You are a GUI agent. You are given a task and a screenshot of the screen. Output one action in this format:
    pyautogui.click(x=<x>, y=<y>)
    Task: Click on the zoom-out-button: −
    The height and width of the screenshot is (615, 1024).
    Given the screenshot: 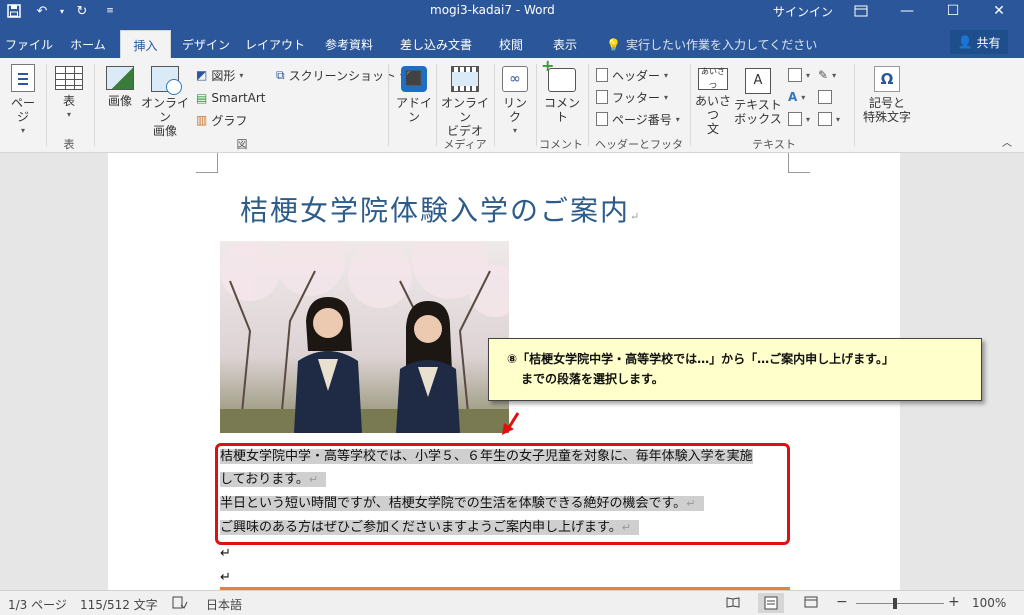 What is the action you would take?
    pyautogui.click(x=842, y=602)
    